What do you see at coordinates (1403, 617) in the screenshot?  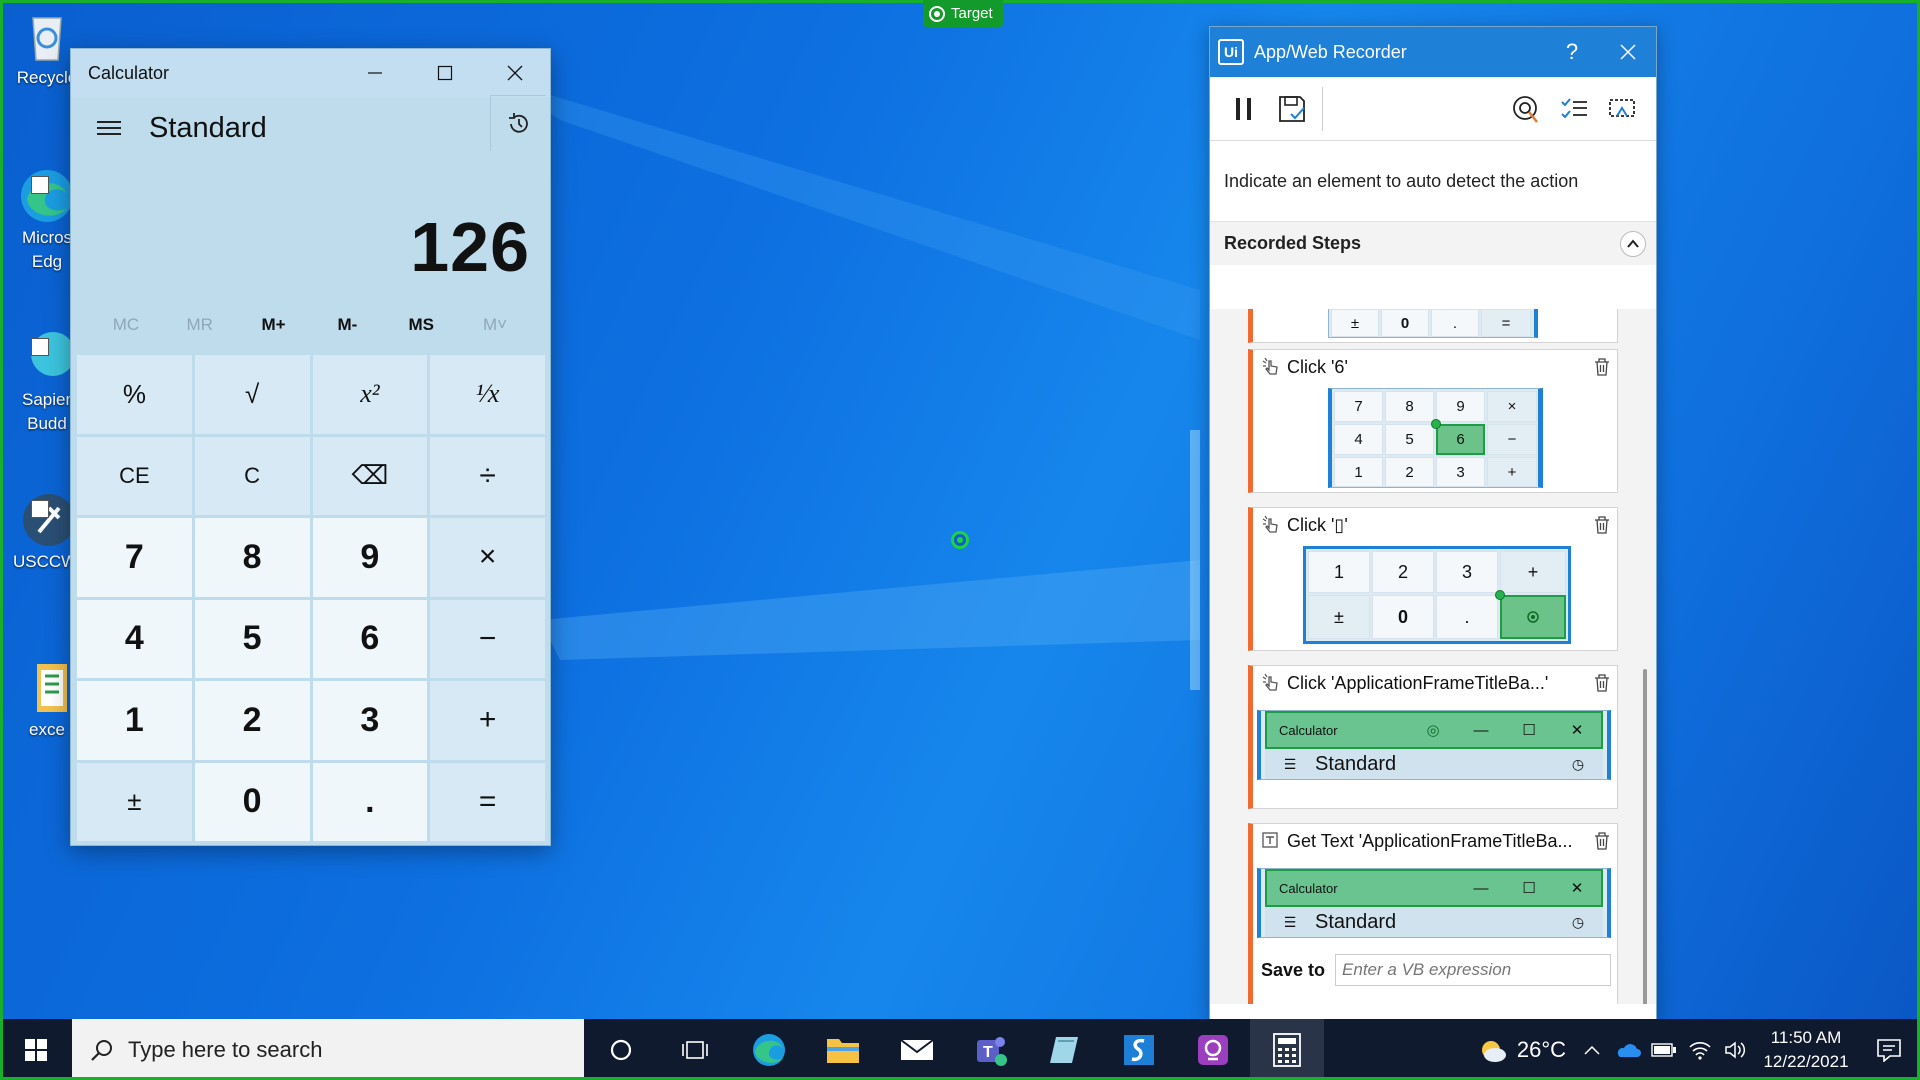 I see `thumb-key: 0` at bounding box center [1403, 617].